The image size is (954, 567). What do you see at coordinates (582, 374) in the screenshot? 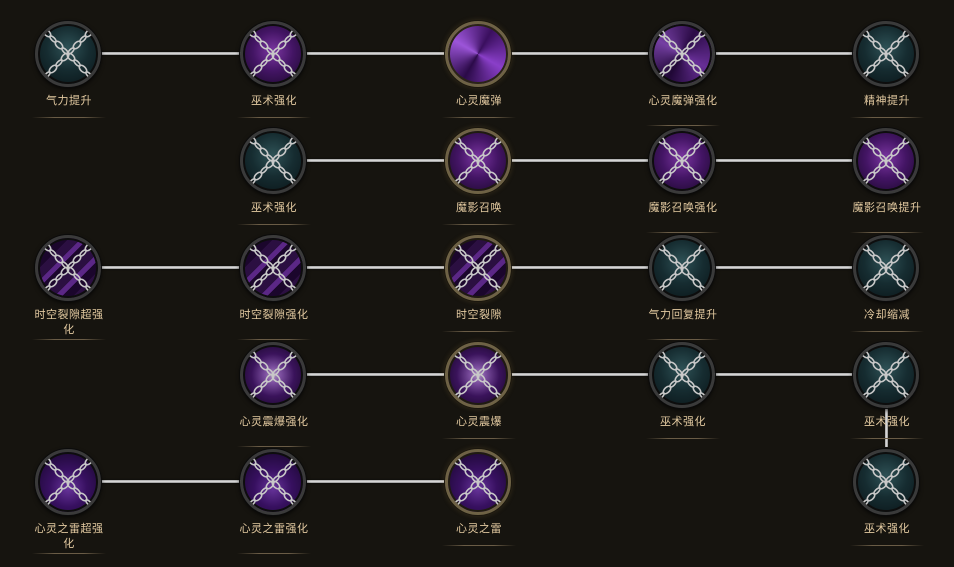
I see `connector-r4` at bounding box center [582, 374].